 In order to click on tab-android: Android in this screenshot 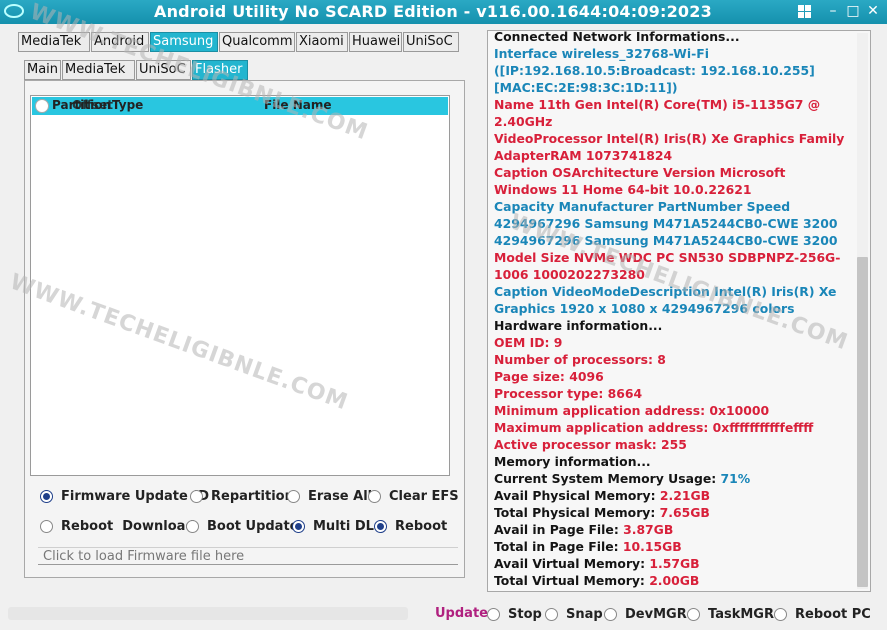, I will do `click(120, 42)`.